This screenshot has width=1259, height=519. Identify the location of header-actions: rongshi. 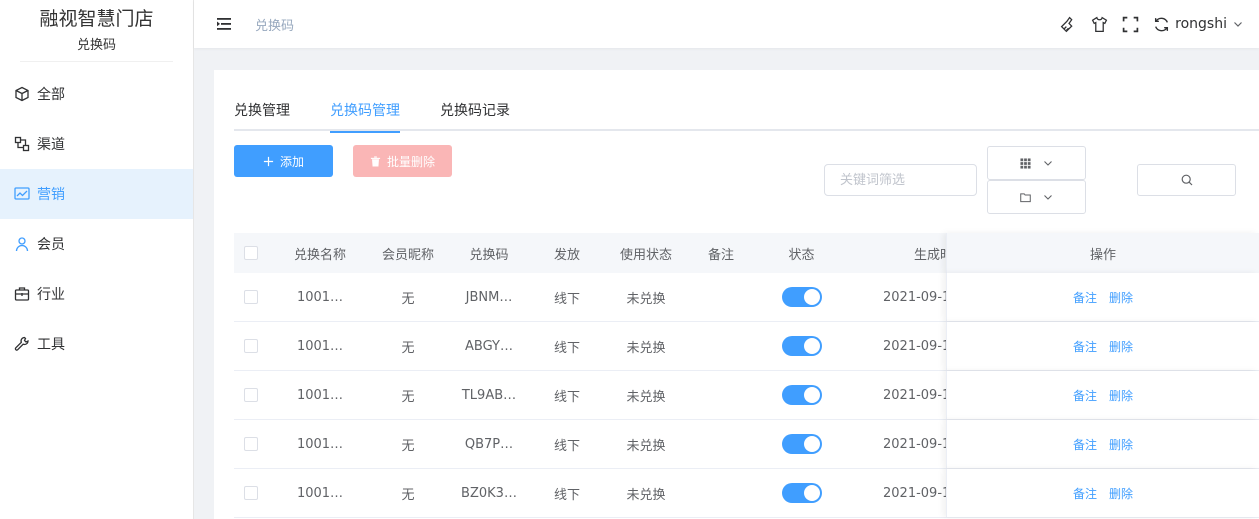
(1153, 24).